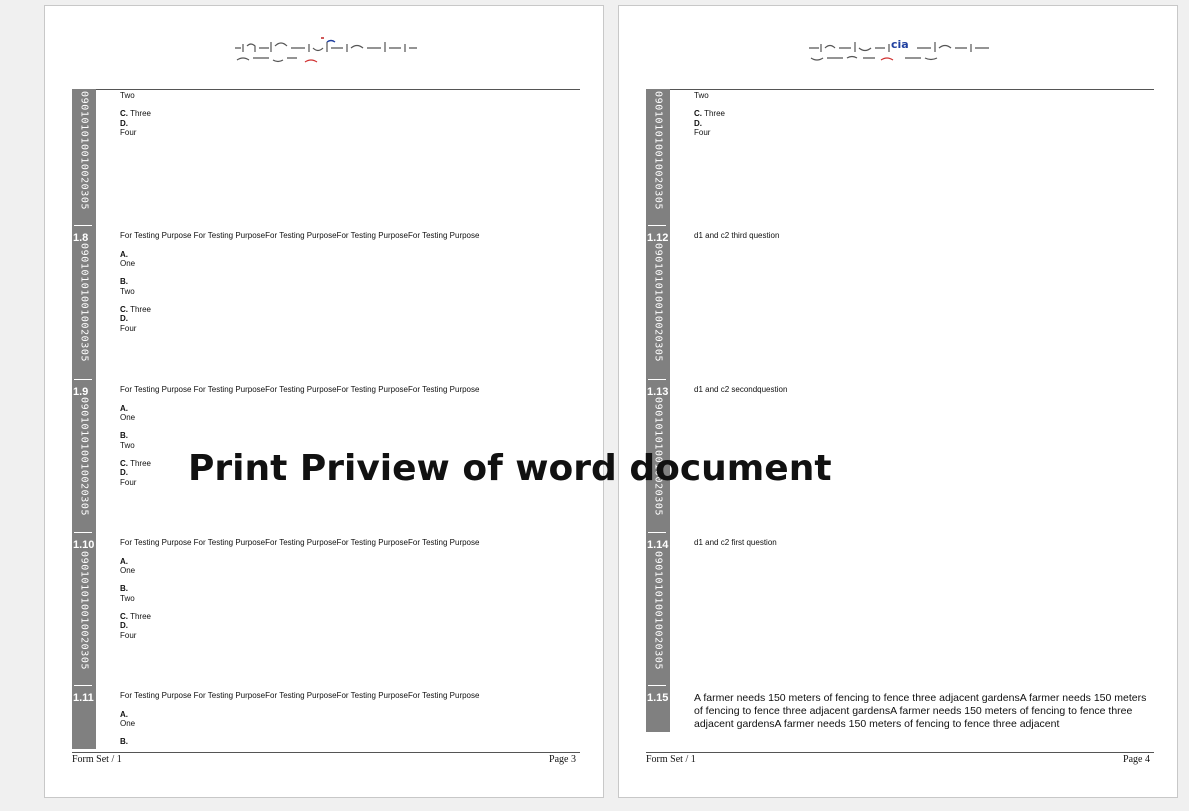  Describe the element at coordinates (658, 698) in the screenshot. I see `question-number: 1.15` at that location.